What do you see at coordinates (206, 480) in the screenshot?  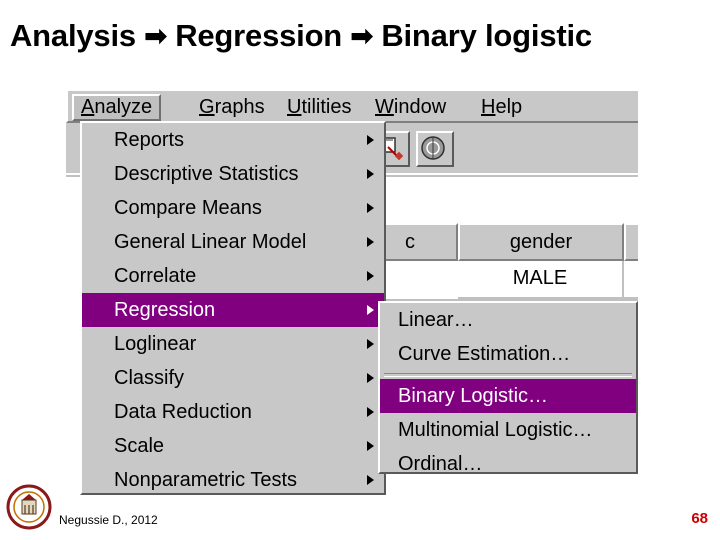 I see `menu-item-label: Nonparametric Tests` at bounding box center [206, 480].